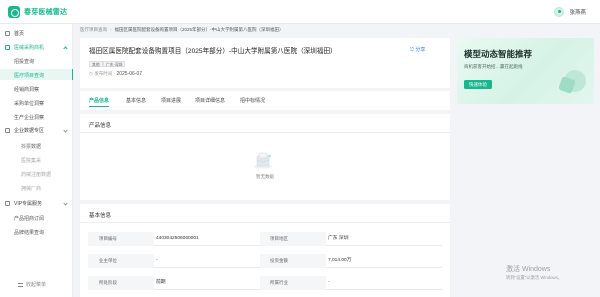  Describe the element at coordinates (7, 33) in the screenshot. I see `home-icon` at that location.